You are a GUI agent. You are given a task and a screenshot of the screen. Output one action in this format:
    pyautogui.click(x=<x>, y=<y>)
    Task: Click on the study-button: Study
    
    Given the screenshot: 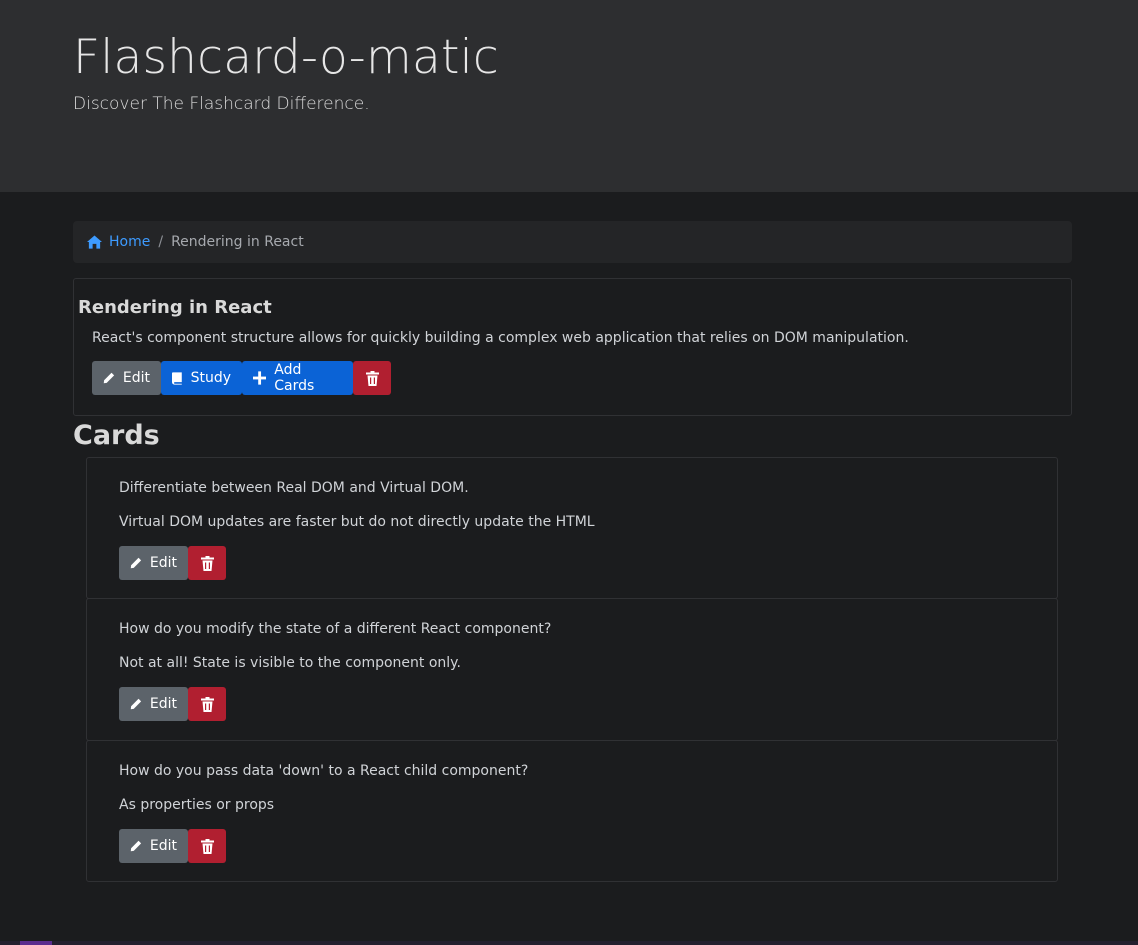 What is the action you would take?
    pyautogui.click(x=201, y=378)
    